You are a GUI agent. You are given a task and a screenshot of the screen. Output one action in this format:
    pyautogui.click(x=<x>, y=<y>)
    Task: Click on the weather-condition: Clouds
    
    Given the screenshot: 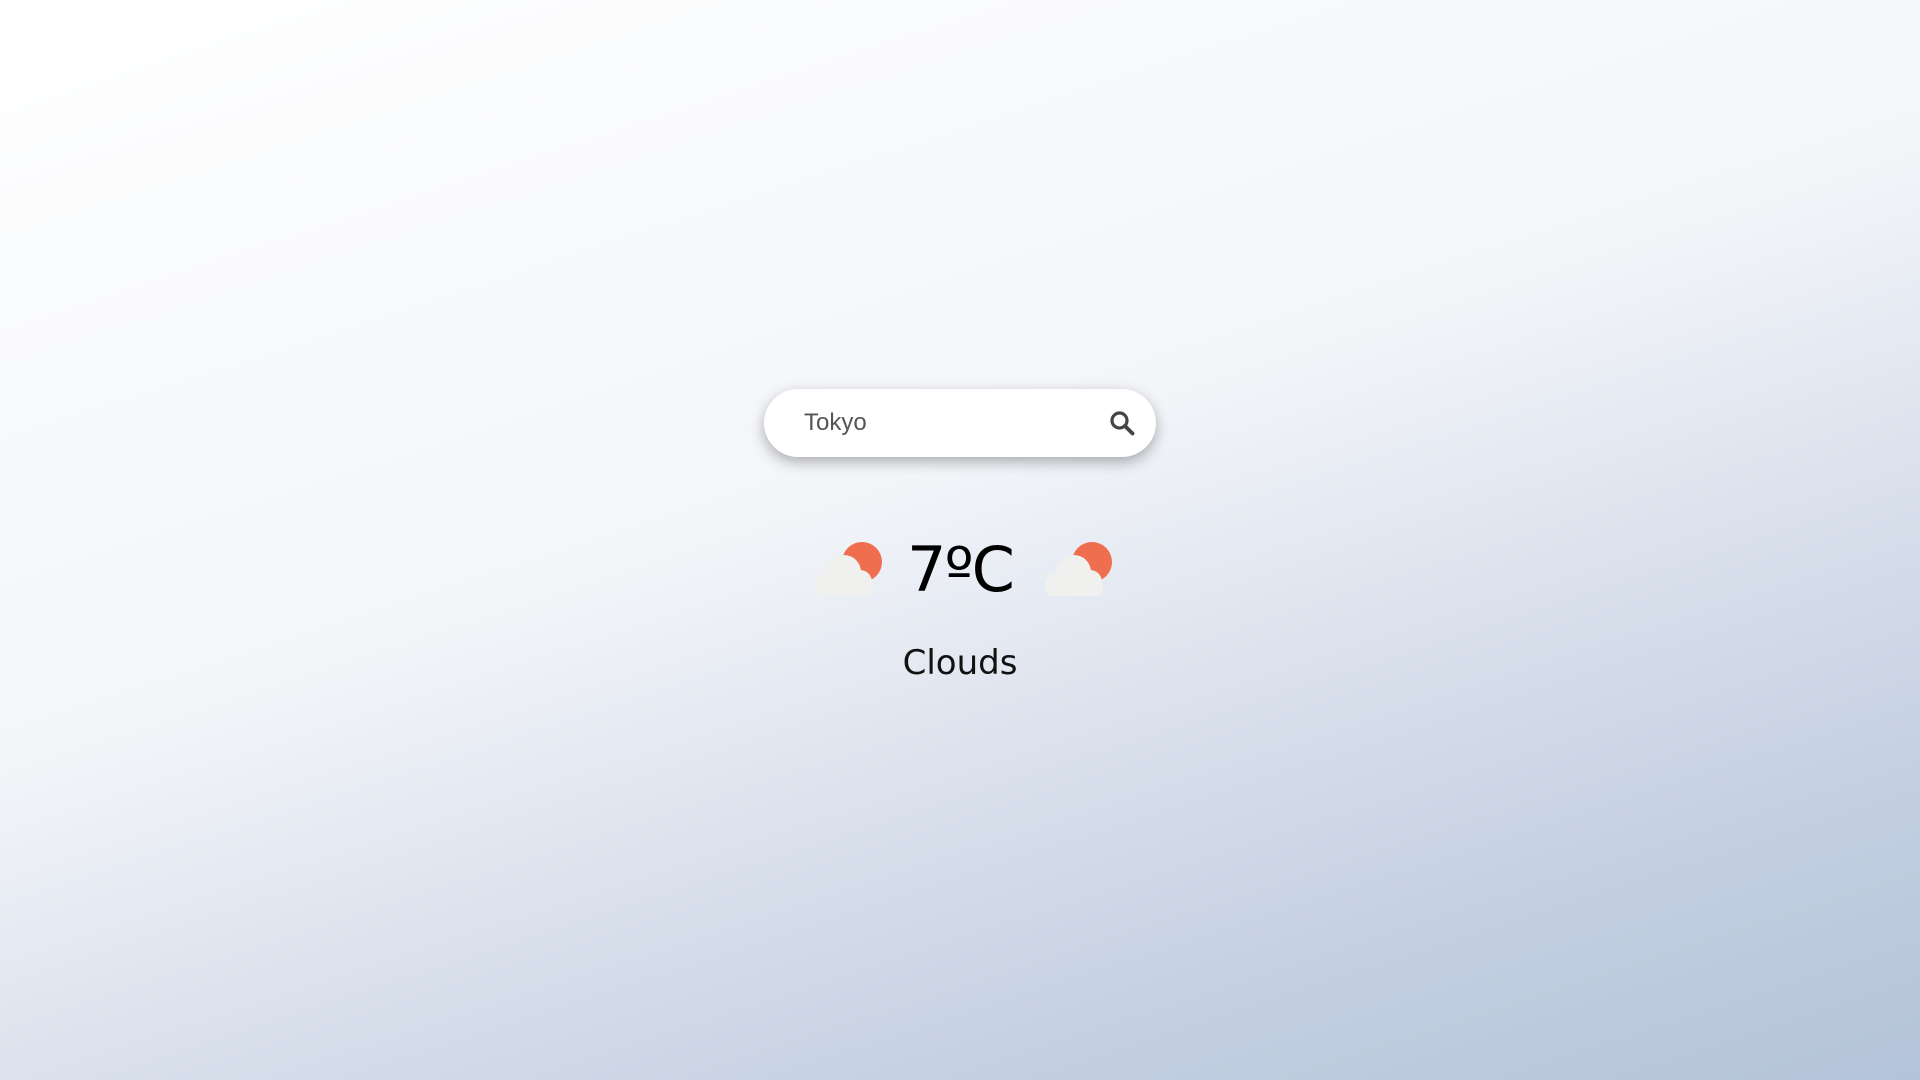 What is the action you would take?
    pyautogui.click(x=960, y=663)
    